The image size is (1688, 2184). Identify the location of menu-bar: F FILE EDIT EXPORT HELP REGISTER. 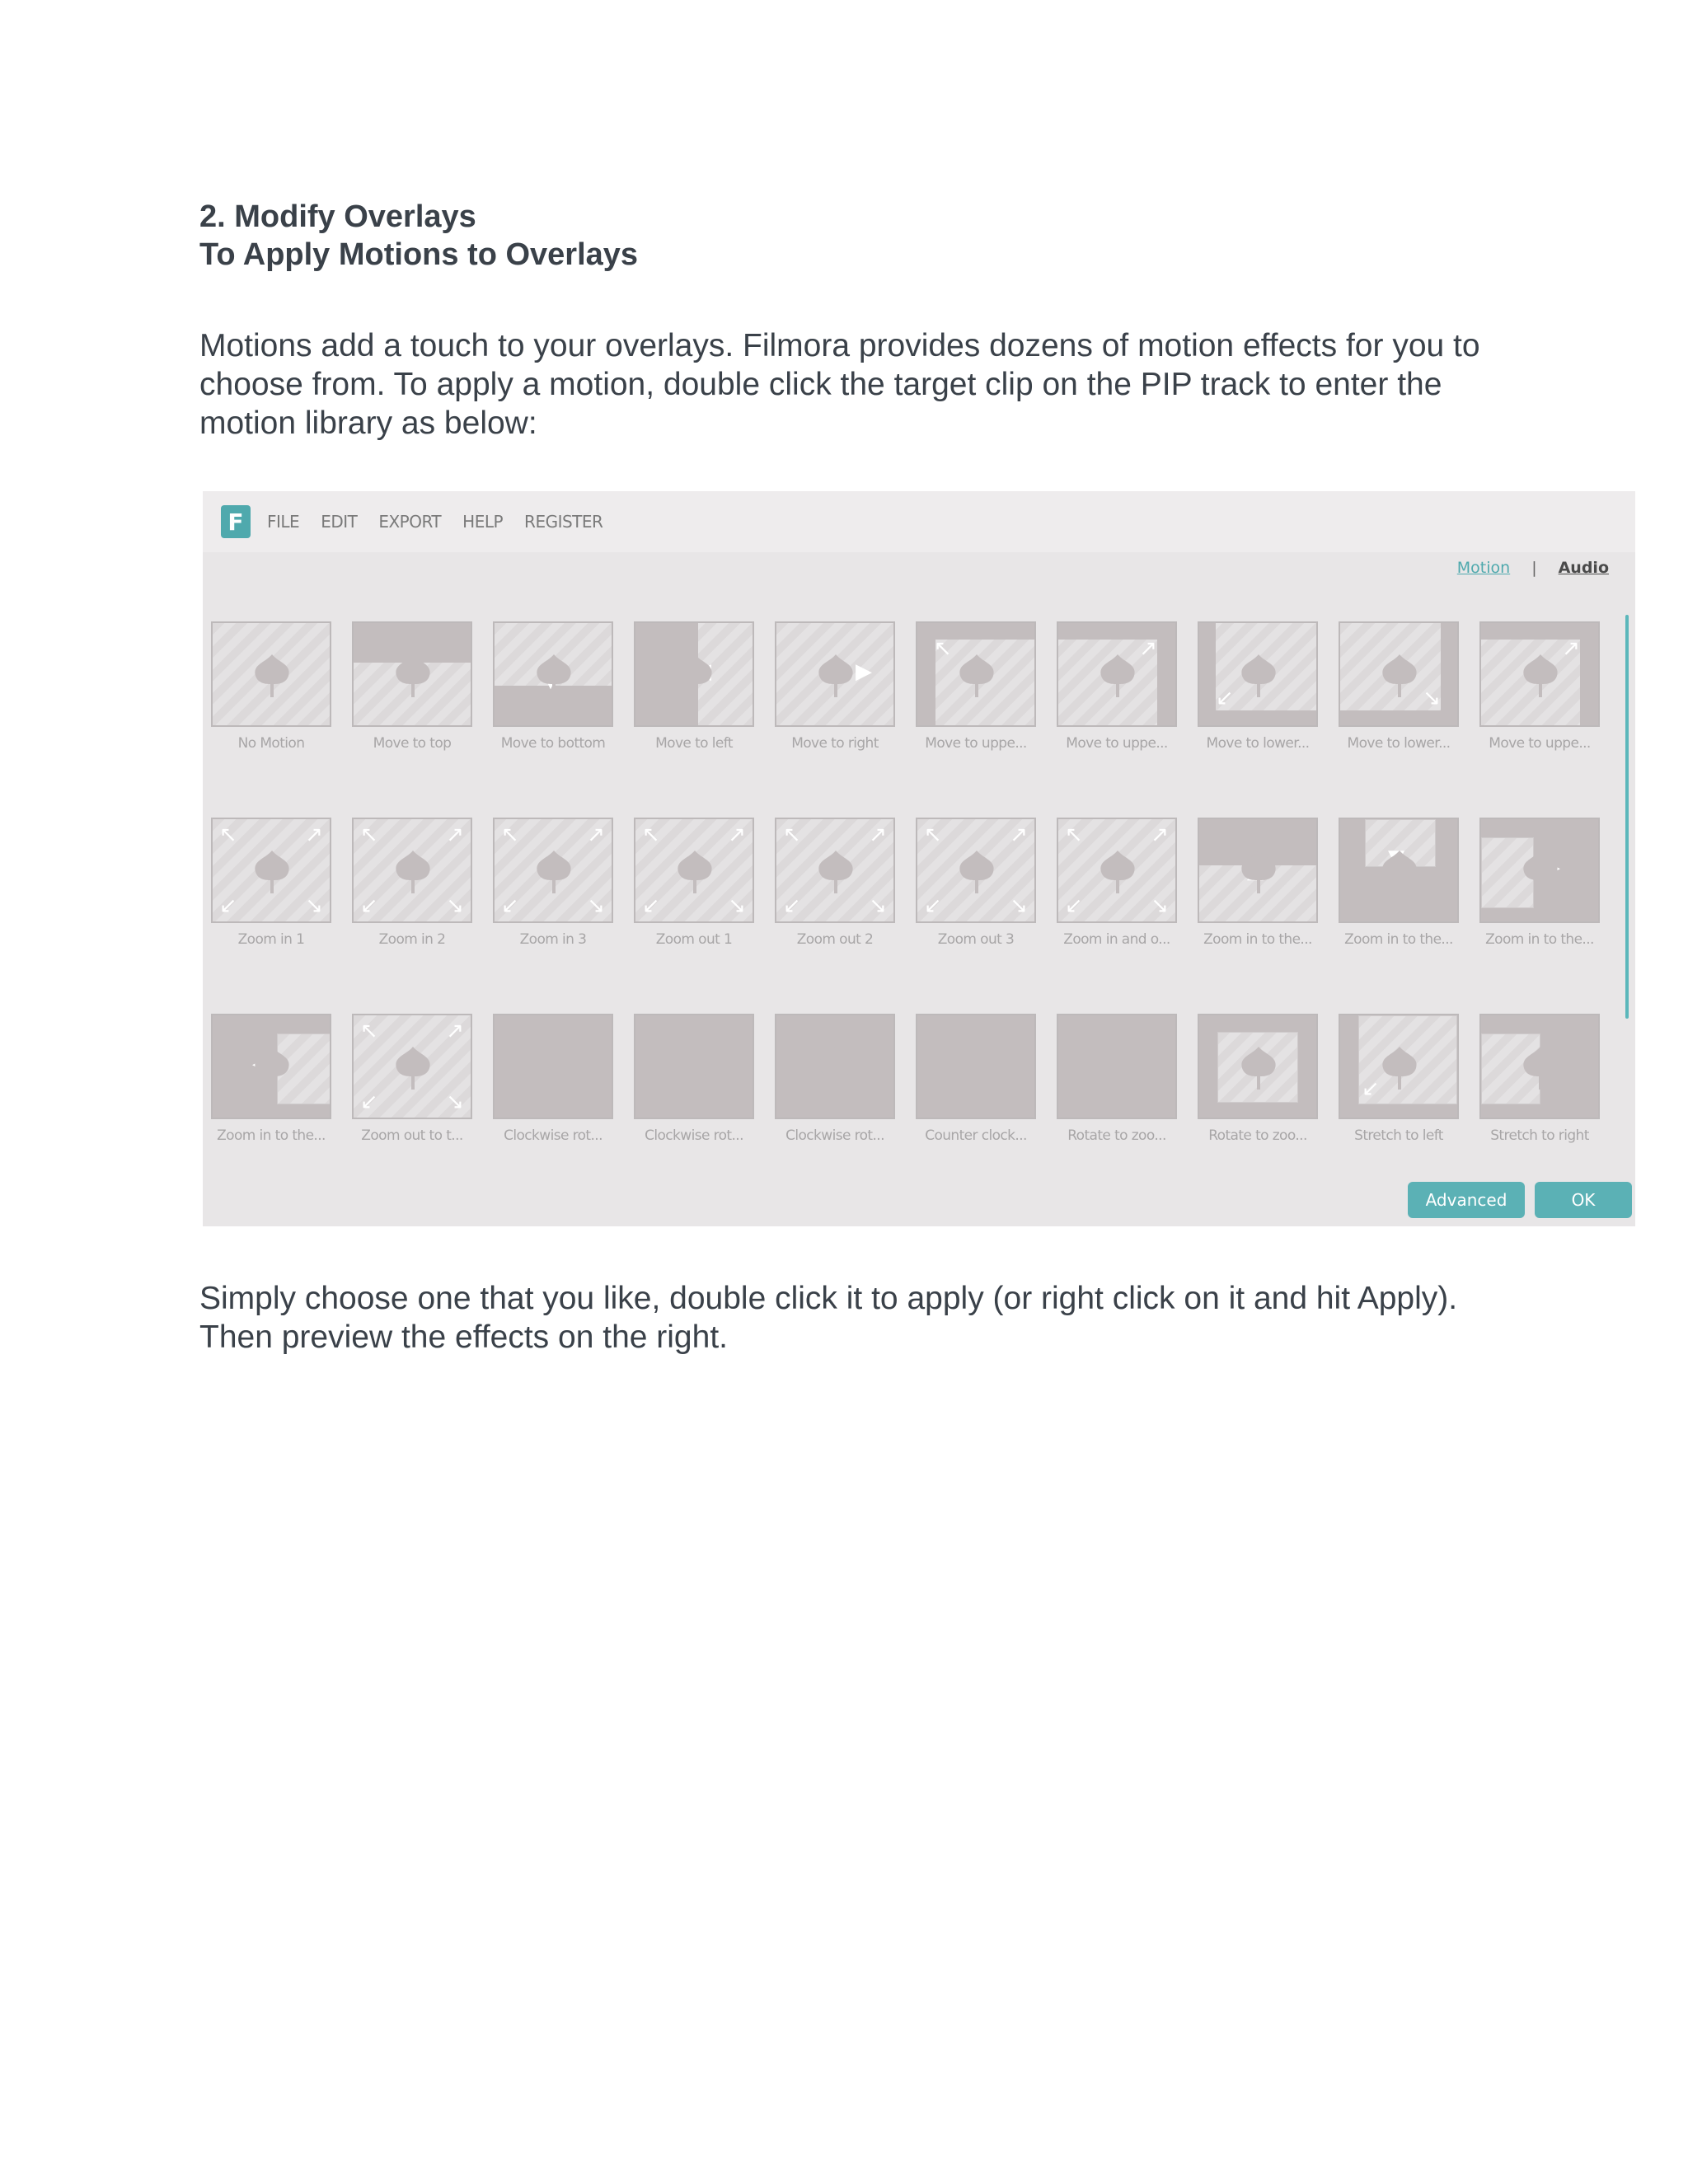
(919, 521).